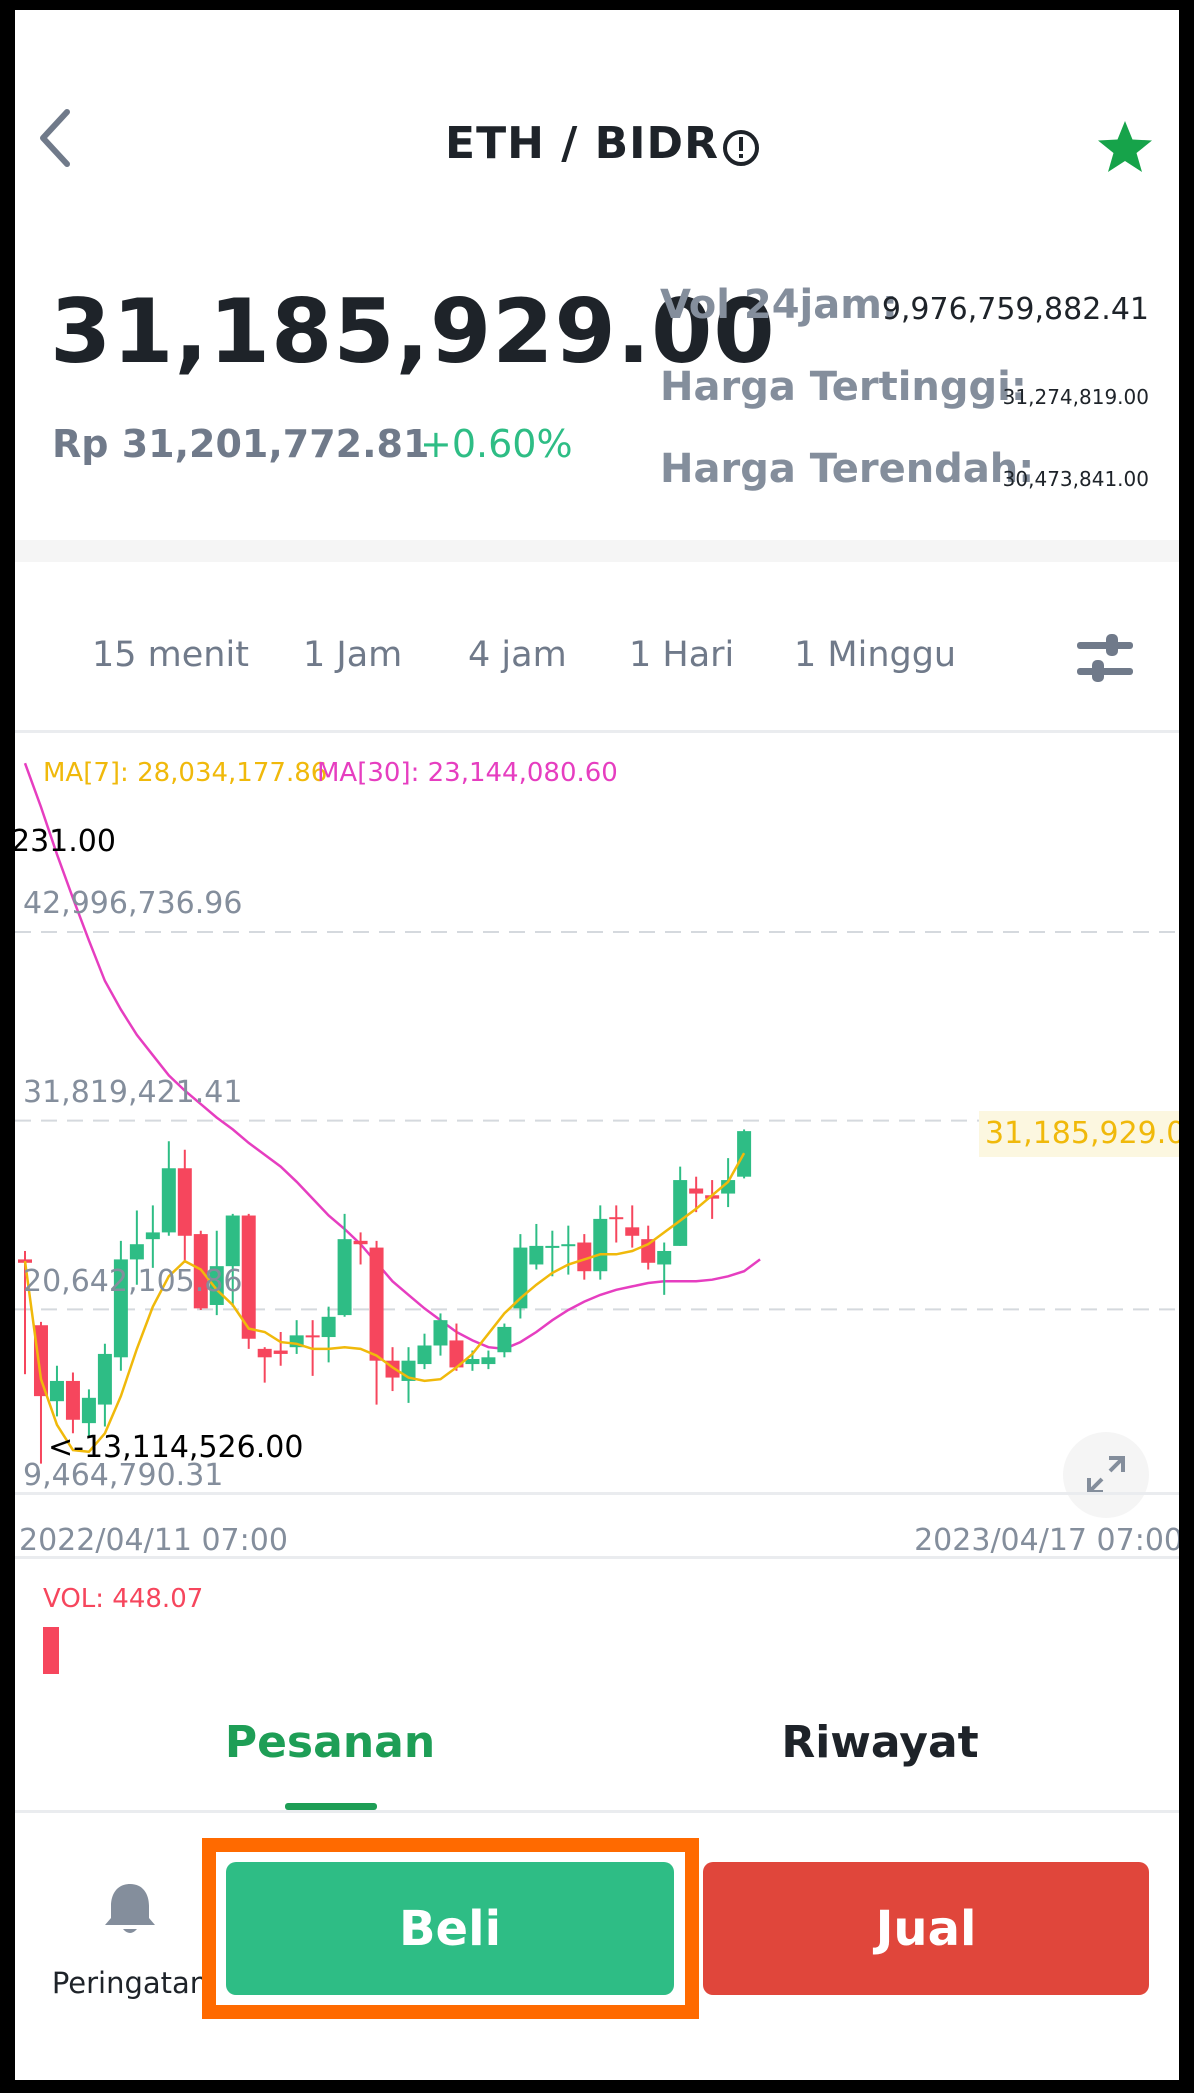  I want to click on tab-history: Riwayat, so click(880, 1742).